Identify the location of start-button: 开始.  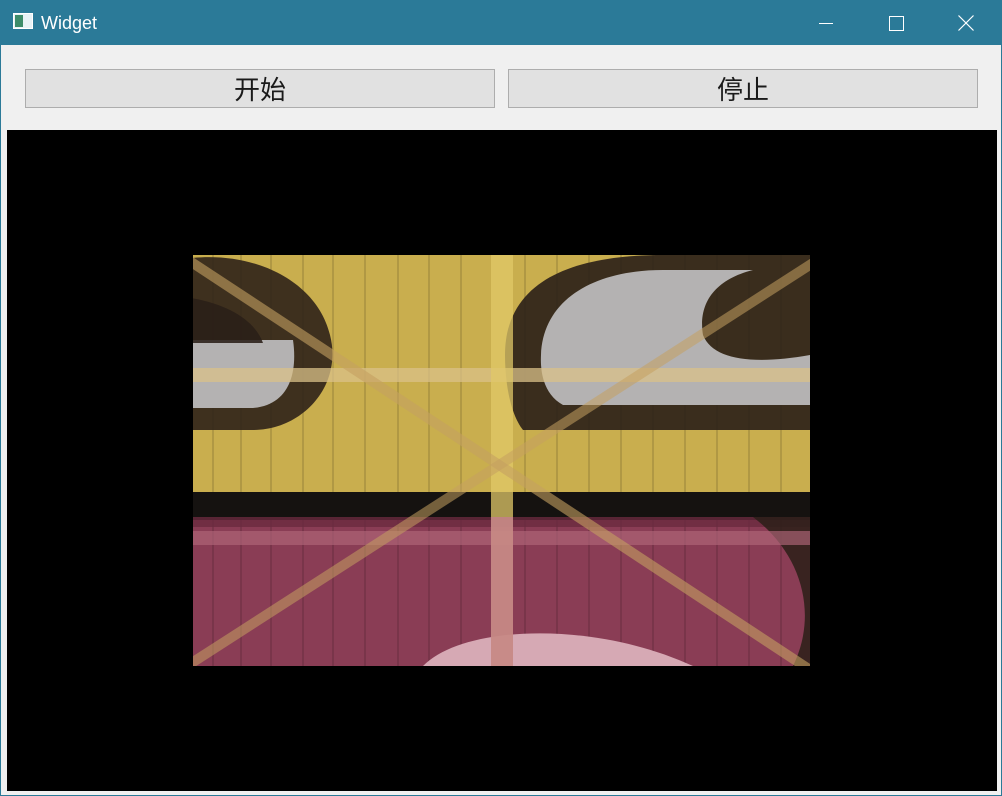
(260, 88).